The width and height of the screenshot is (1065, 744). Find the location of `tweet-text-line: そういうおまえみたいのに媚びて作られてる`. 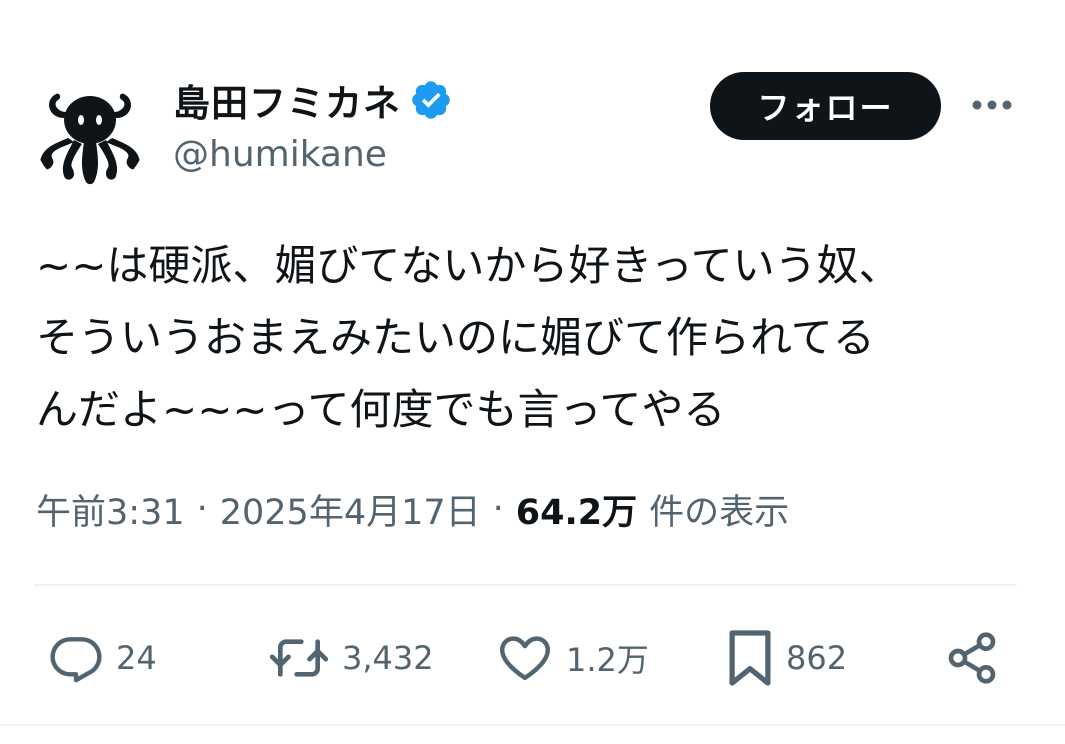

tweet-text-line: そういうおまえみたいのに媚びて作られてる is located at coordinates (455, 337).